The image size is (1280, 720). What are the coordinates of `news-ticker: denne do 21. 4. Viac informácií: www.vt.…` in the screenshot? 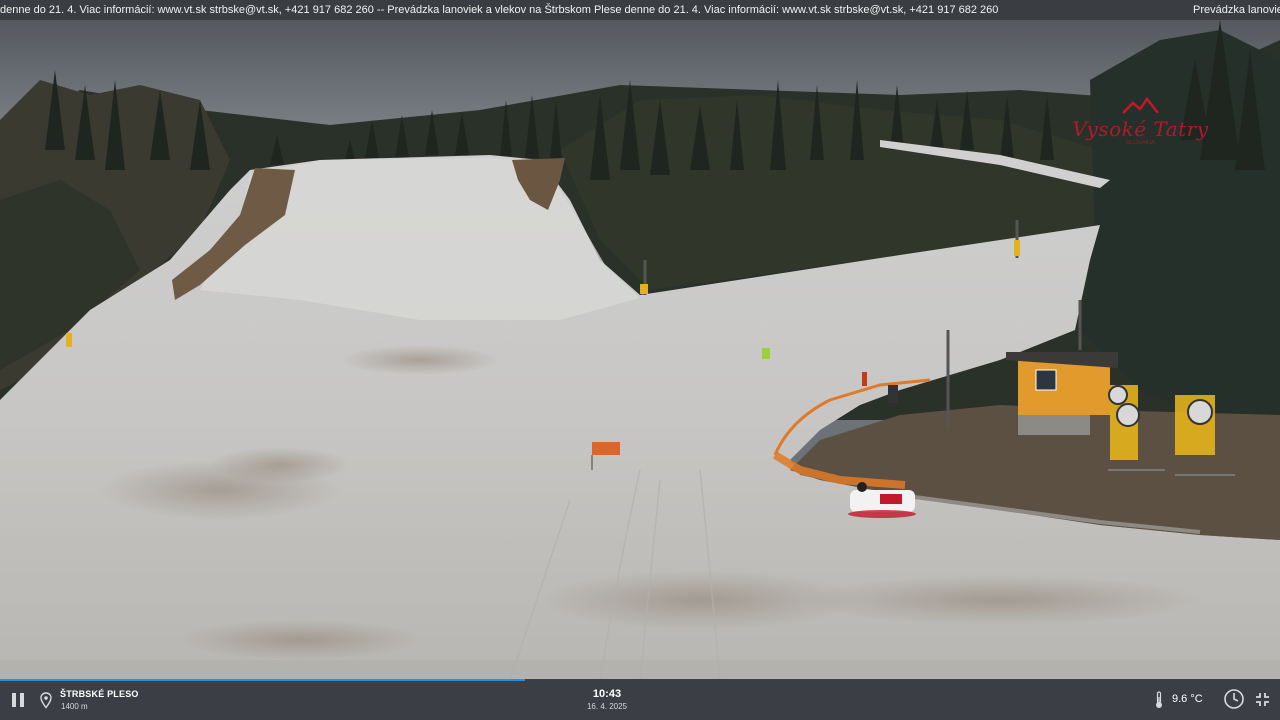 It's located at (640, 10).